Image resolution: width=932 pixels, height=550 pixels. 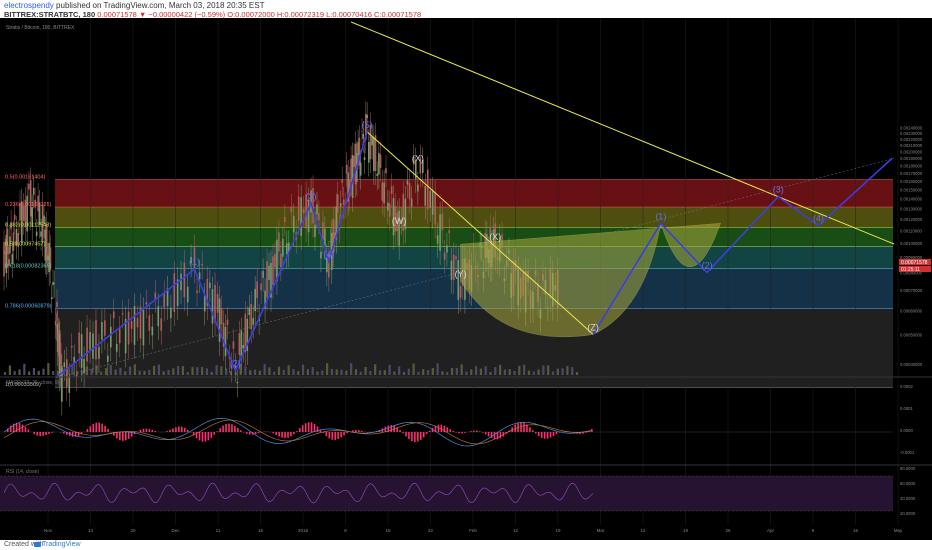 I want to click on wave-label: (3), so click(x=778, y=190).